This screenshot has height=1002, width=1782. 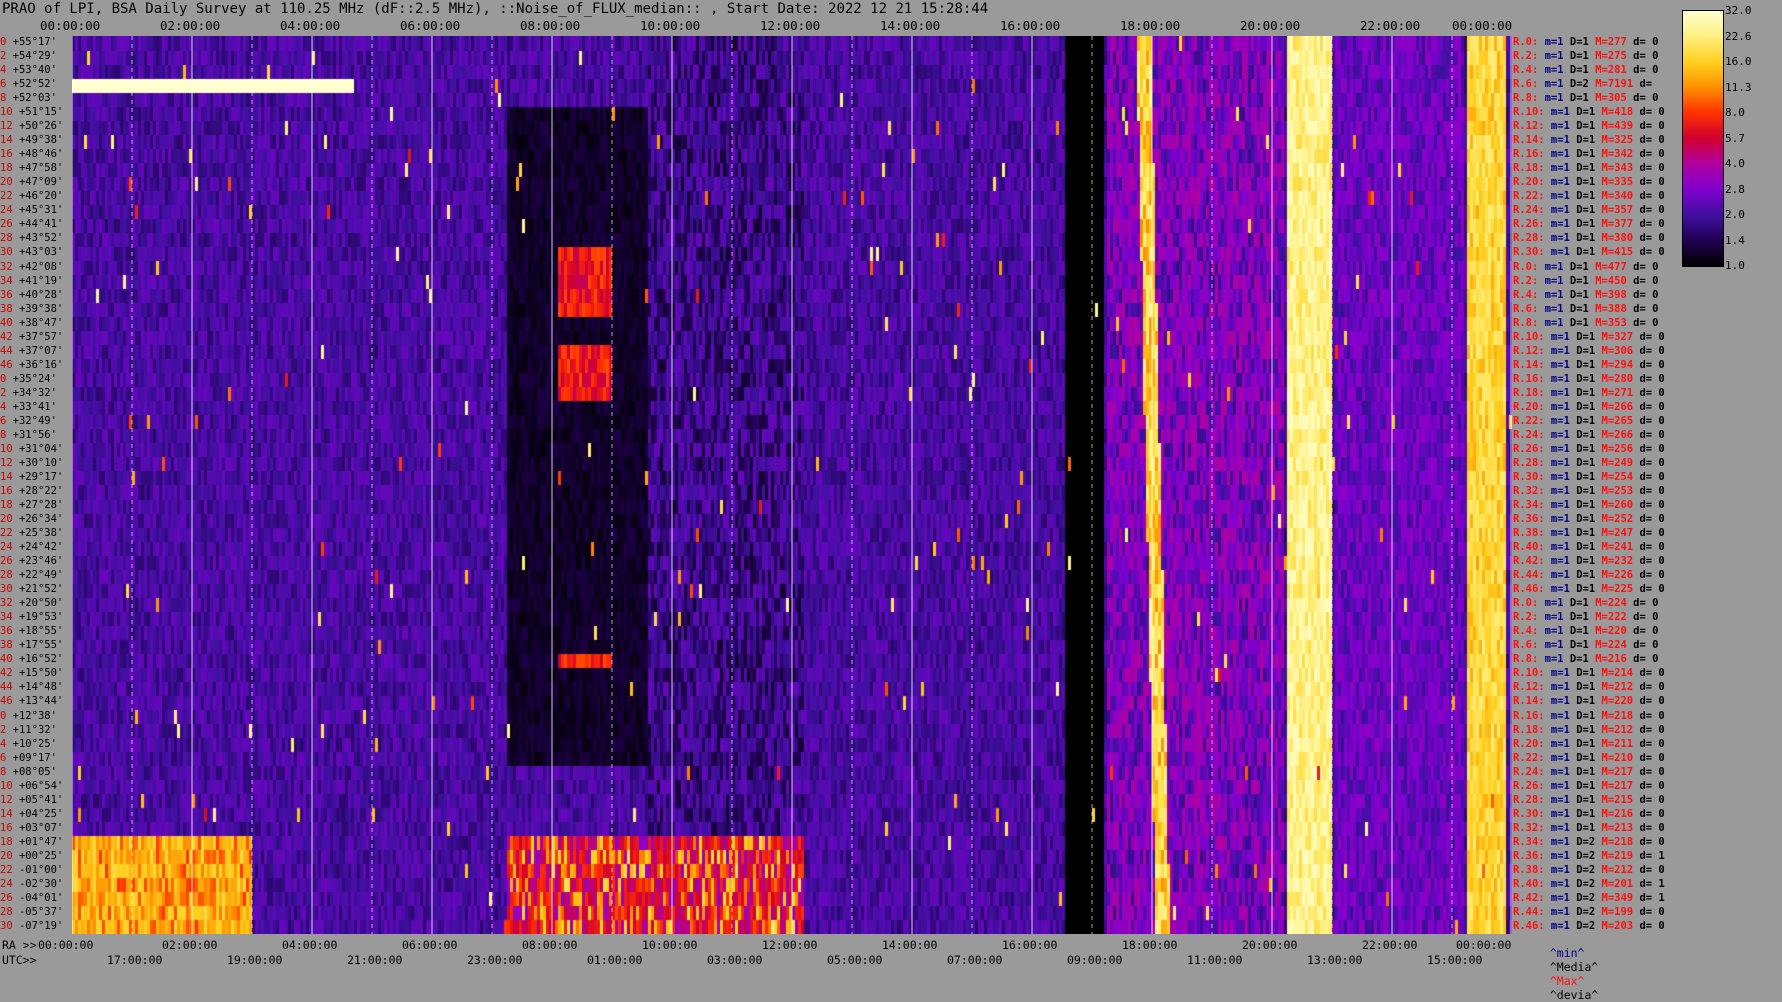 What do you see at coordinates (1589, 855) in the screenshot?
I see `stat-row: R.36: m=1 D=2 M=219 d= 1` at bounding box center [1589, 855].